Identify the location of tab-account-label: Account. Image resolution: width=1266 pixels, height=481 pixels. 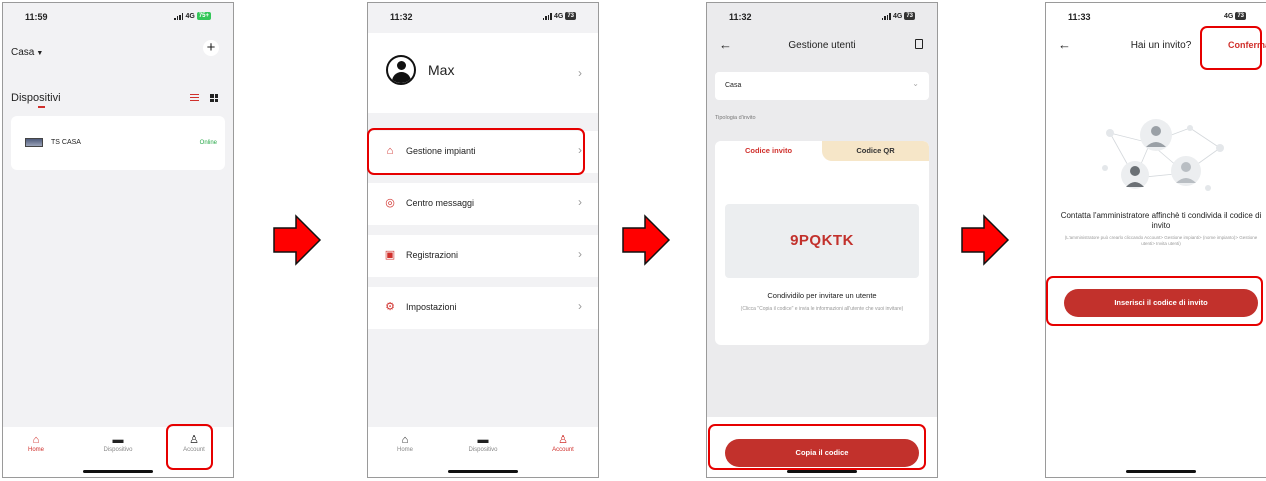
(563, 450).